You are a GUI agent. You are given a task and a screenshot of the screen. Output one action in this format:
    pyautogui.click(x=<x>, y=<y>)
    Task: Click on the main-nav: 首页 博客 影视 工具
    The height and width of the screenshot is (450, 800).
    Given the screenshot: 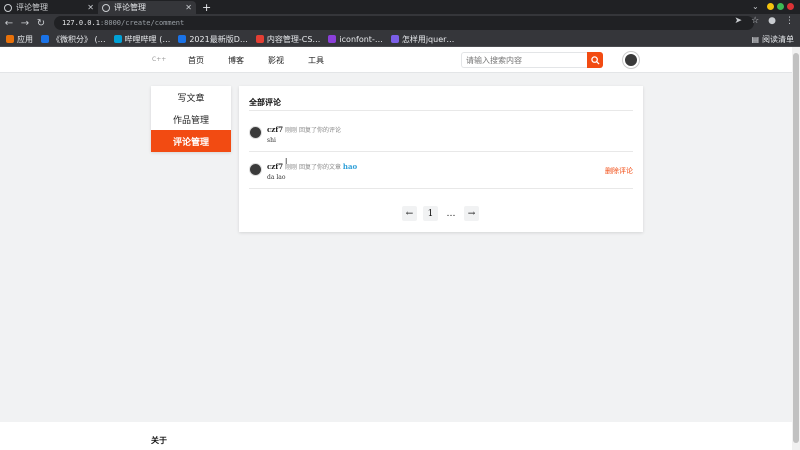 What is the action you would take?
    pyautogui.click(x=256, y=60)
    